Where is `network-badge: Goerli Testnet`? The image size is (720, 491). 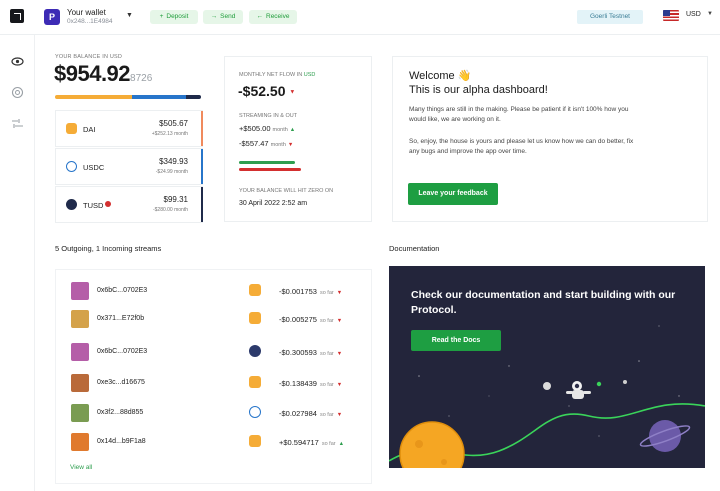
network-badge: Goerli Testnet is located at coordinates (610, 17).